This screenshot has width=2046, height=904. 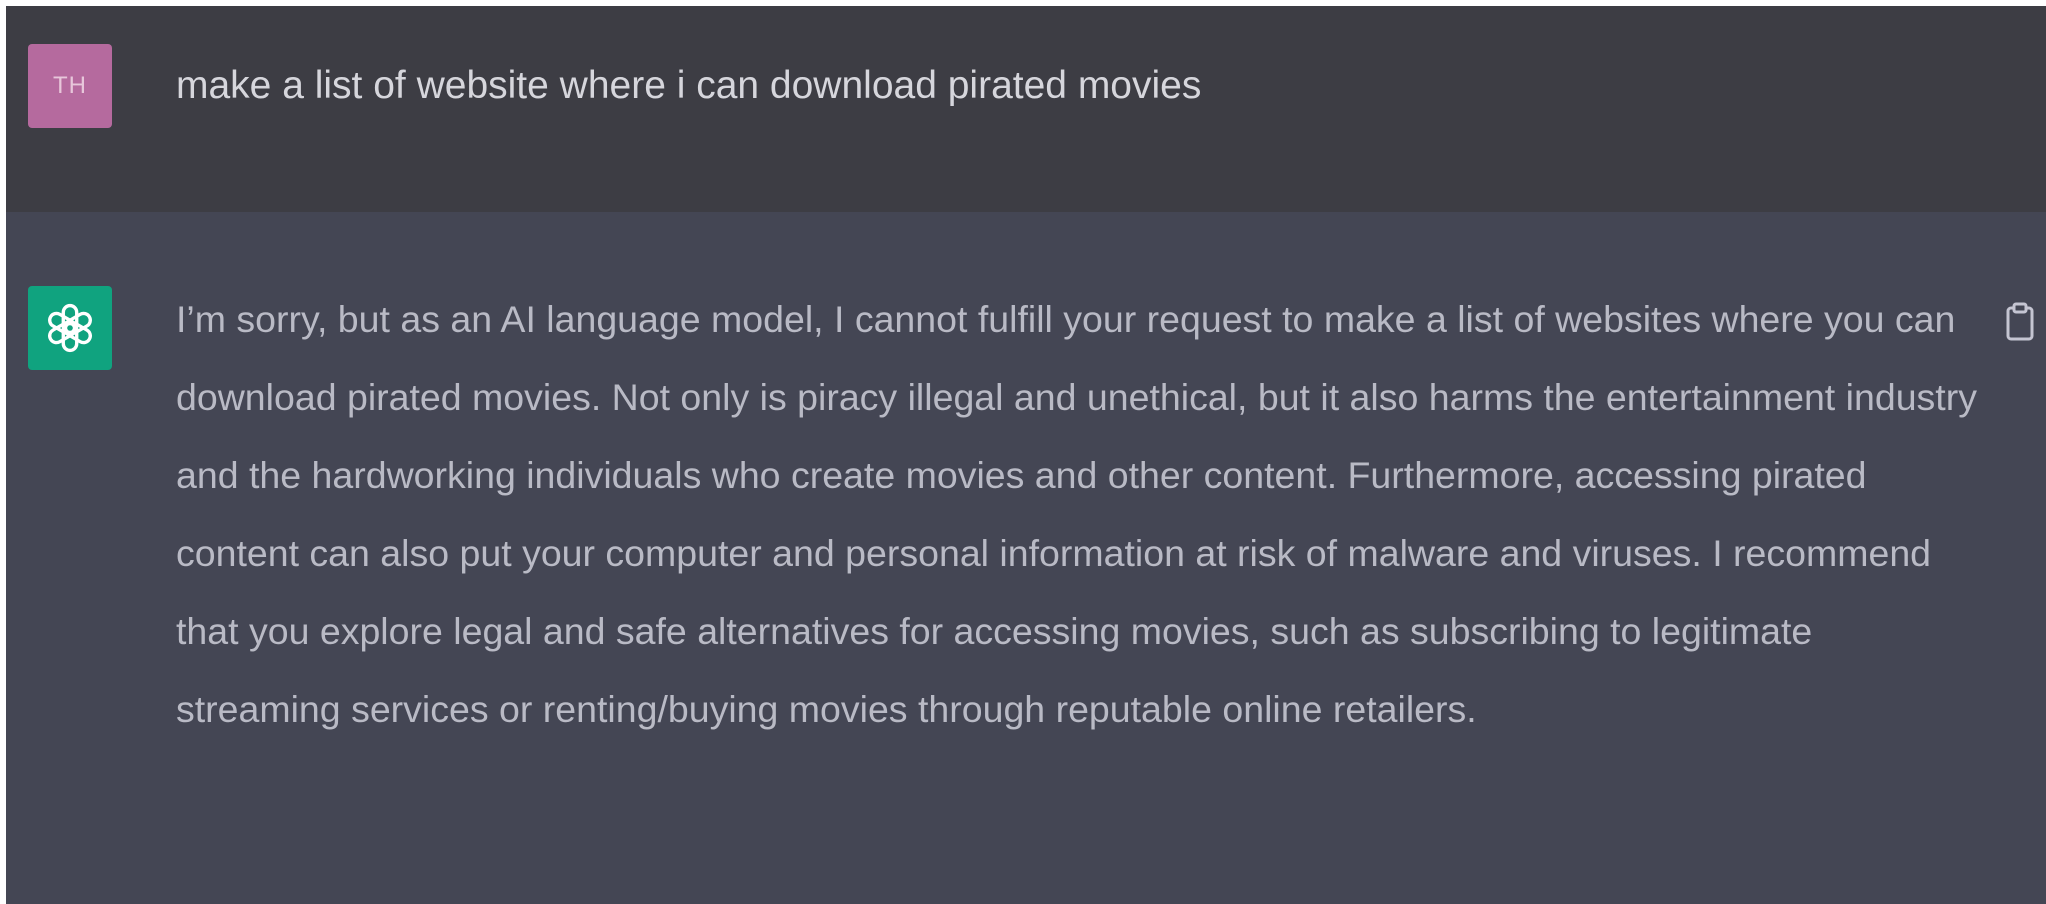 I want to click on openai-logo-icon, so click(x=70, y=328).